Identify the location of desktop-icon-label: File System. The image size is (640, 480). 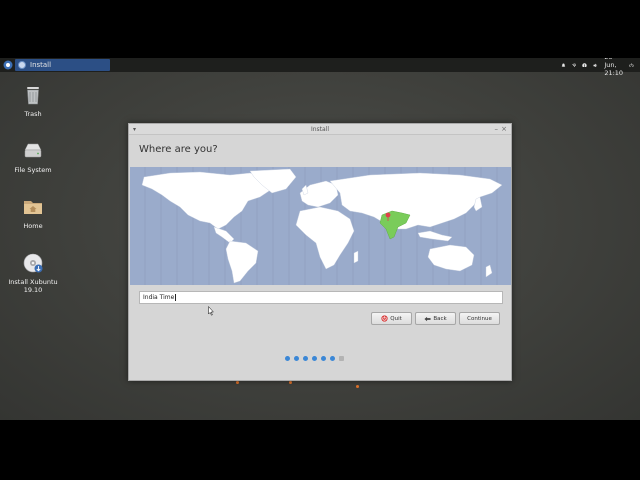
(33, 170).